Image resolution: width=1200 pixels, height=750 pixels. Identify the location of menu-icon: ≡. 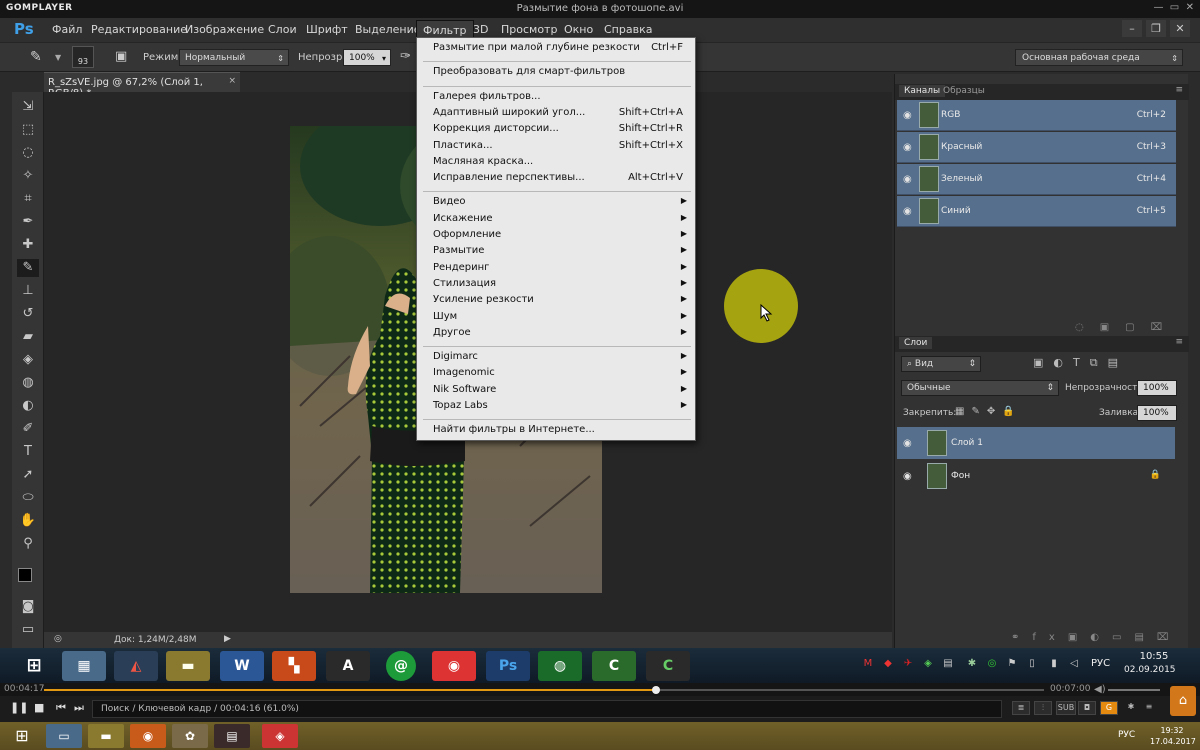
(1149, 708).